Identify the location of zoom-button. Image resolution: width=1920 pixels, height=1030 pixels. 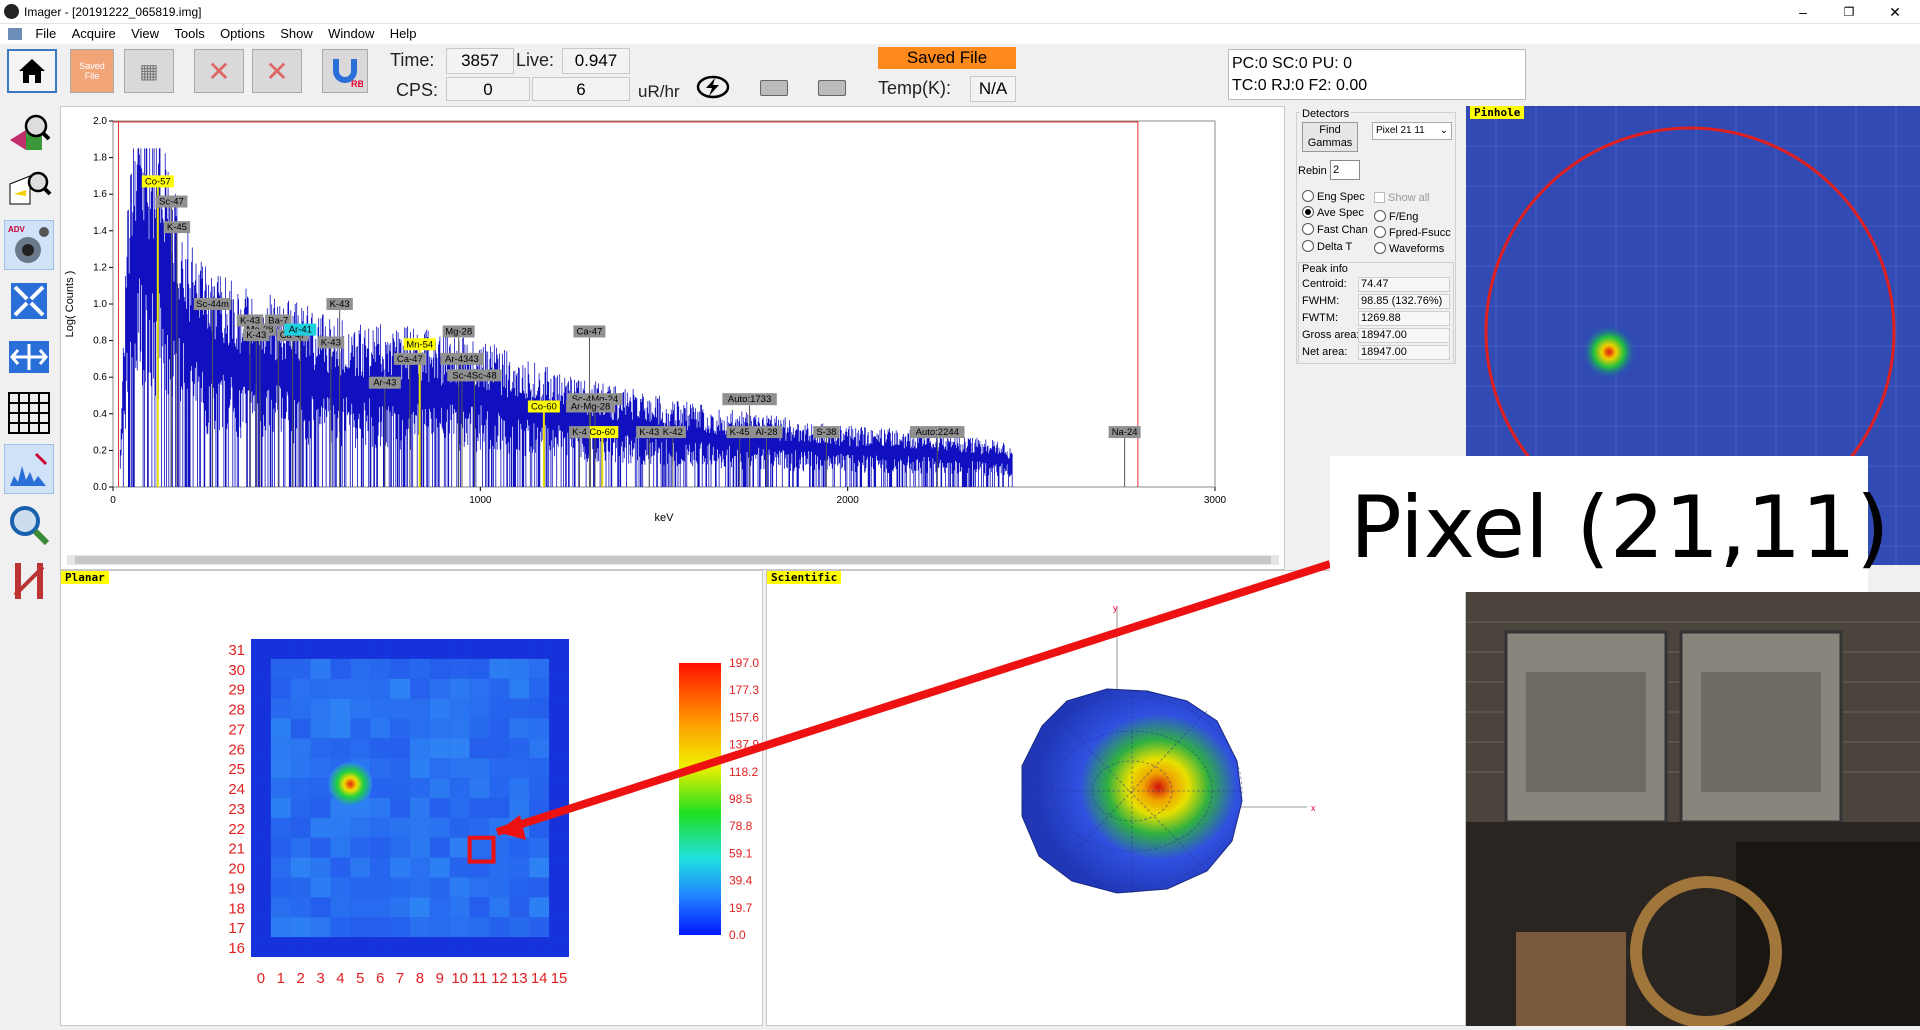
(29, 525).